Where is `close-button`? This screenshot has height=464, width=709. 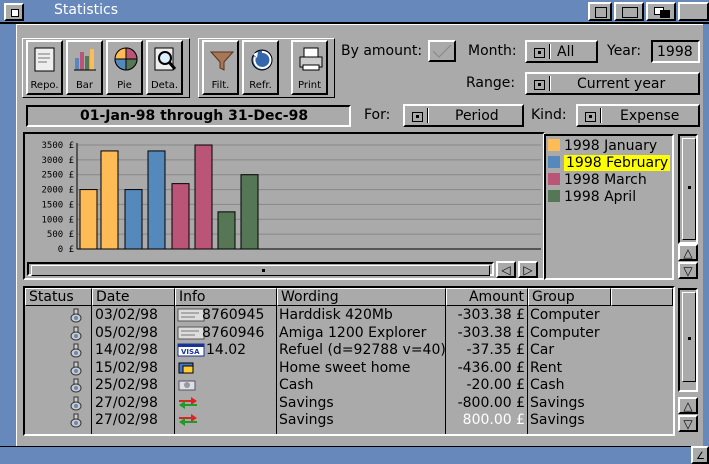 close-button is located at coordinates (14, 12).